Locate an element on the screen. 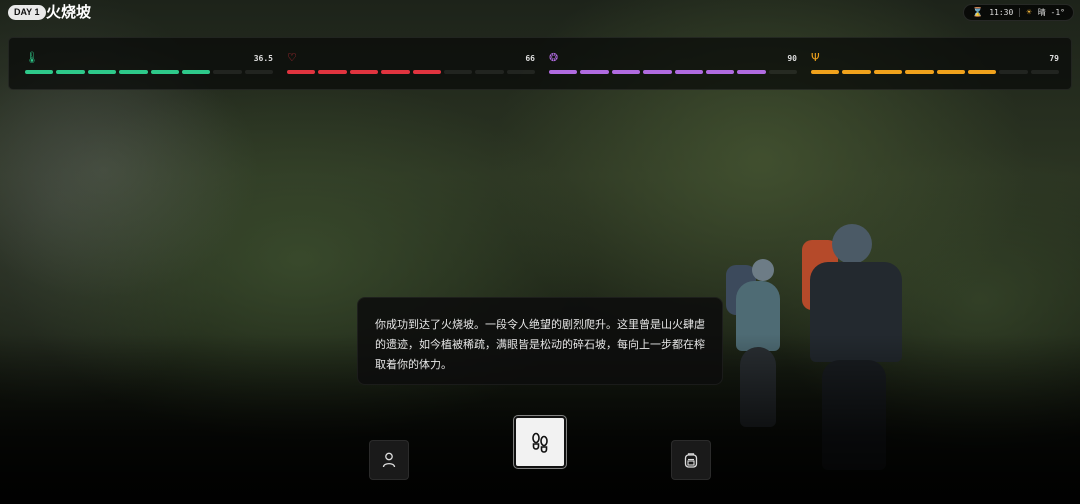 The width and height of the screenshot is (1080, 504). footprints-icon is located at coordinates (540, 442).